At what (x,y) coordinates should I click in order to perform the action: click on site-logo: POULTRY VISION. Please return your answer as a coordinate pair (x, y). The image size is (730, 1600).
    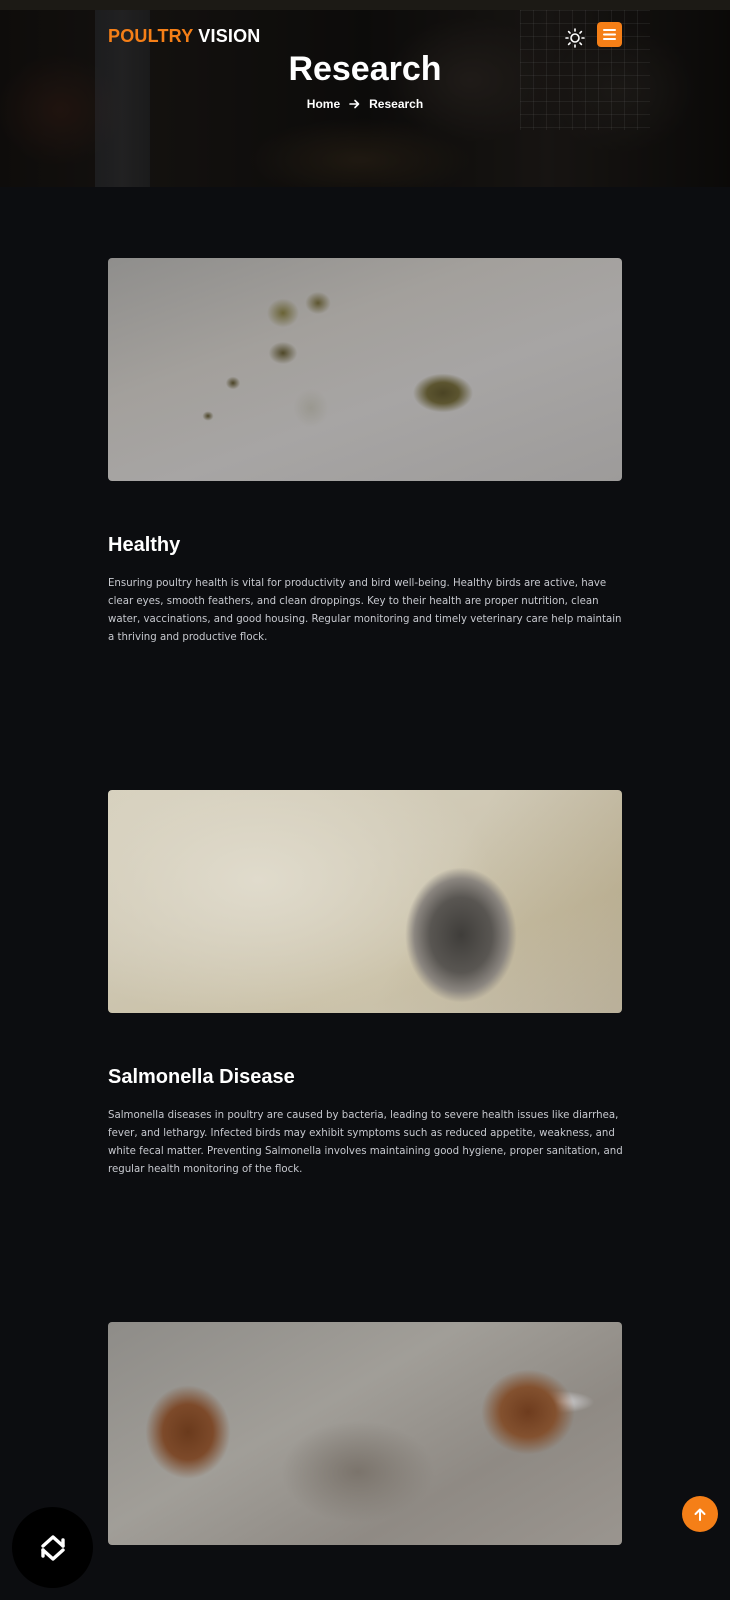
    Looking at the image, I should click on (184, 36).